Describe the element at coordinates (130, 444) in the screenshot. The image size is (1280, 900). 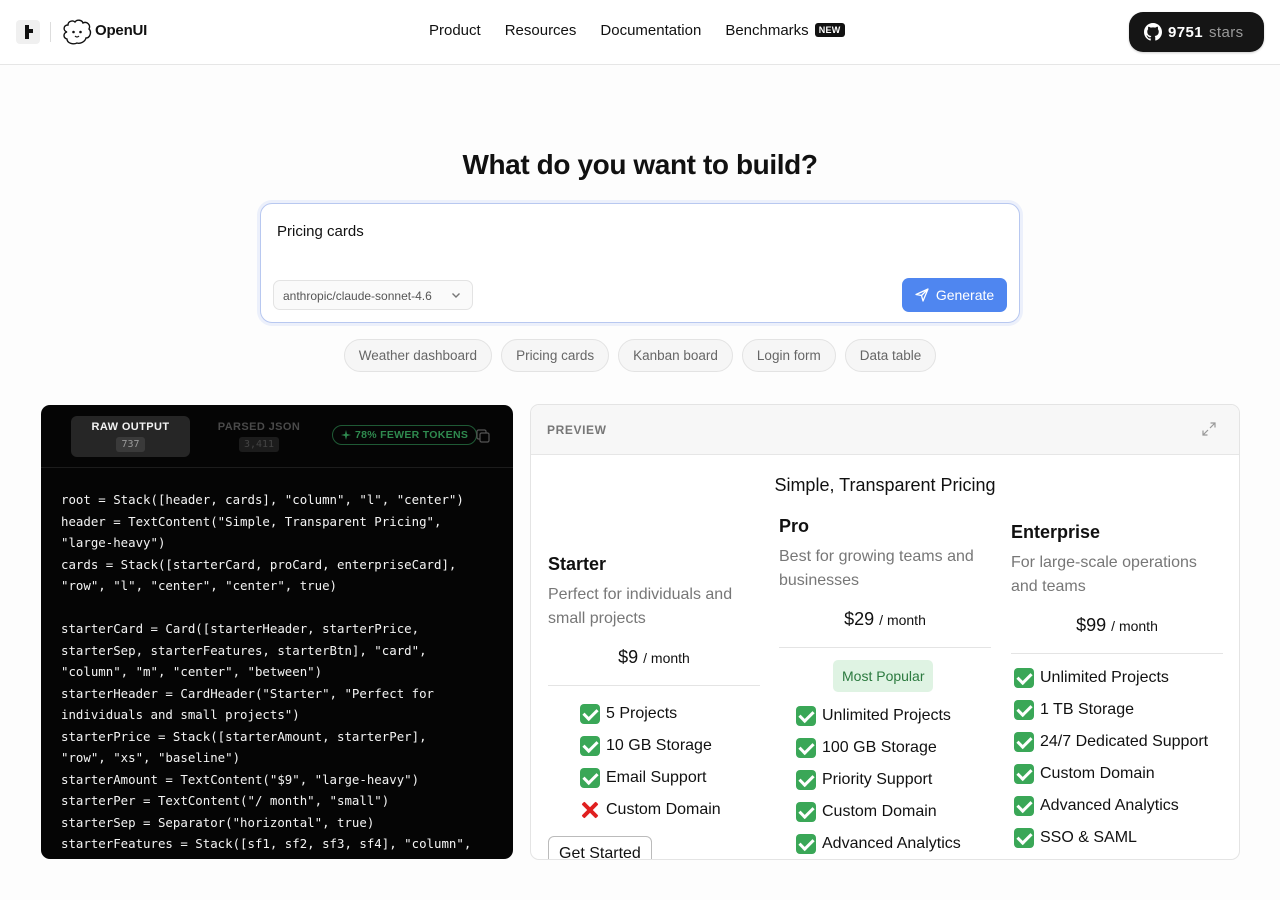
I see `tab-raw-output-count: 737` at that location.